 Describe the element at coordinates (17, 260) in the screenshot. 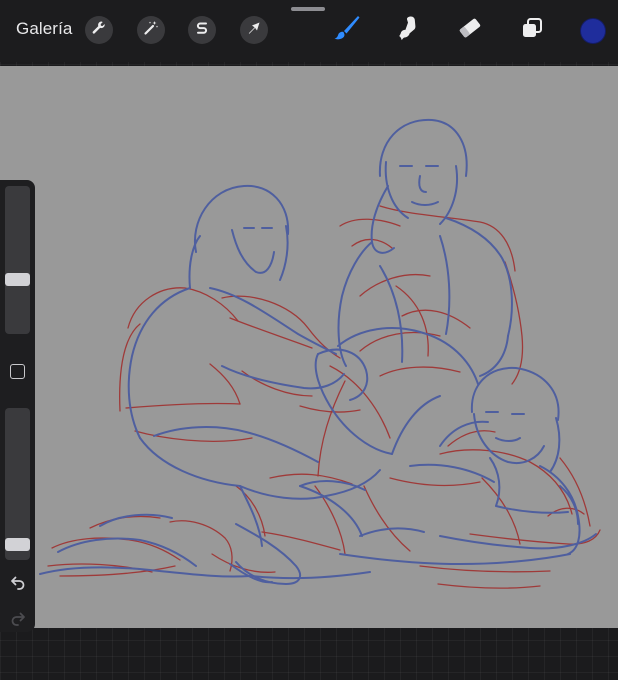

I see `brush-size-slider` at that location.